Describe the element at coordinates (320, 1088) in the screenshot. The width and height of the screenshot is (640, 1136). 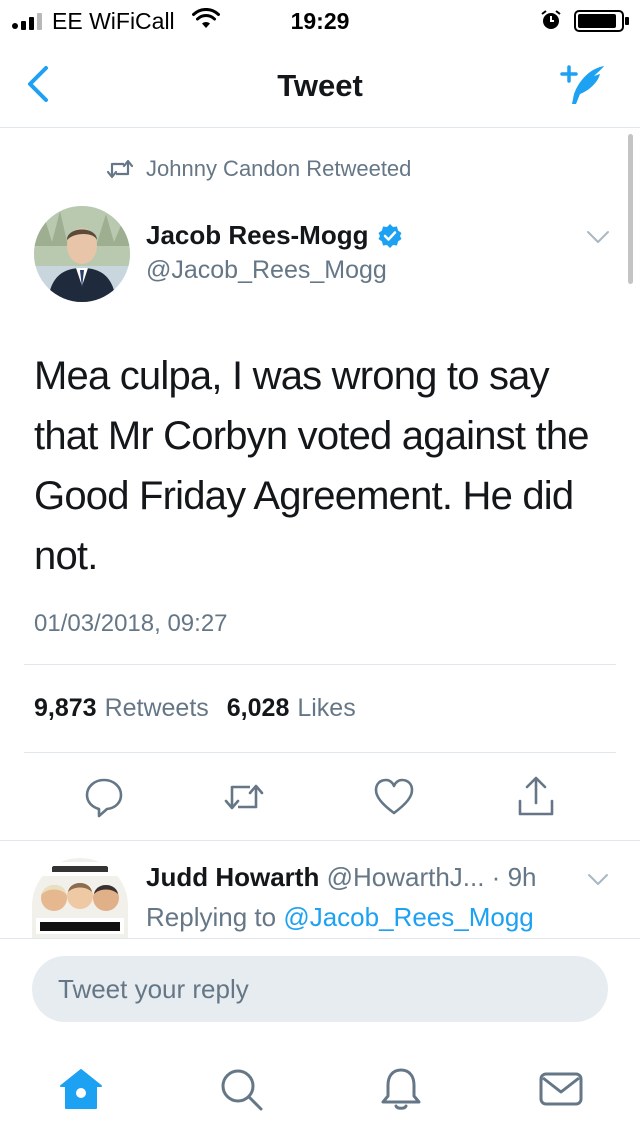
I see `tab-bar` at that location.